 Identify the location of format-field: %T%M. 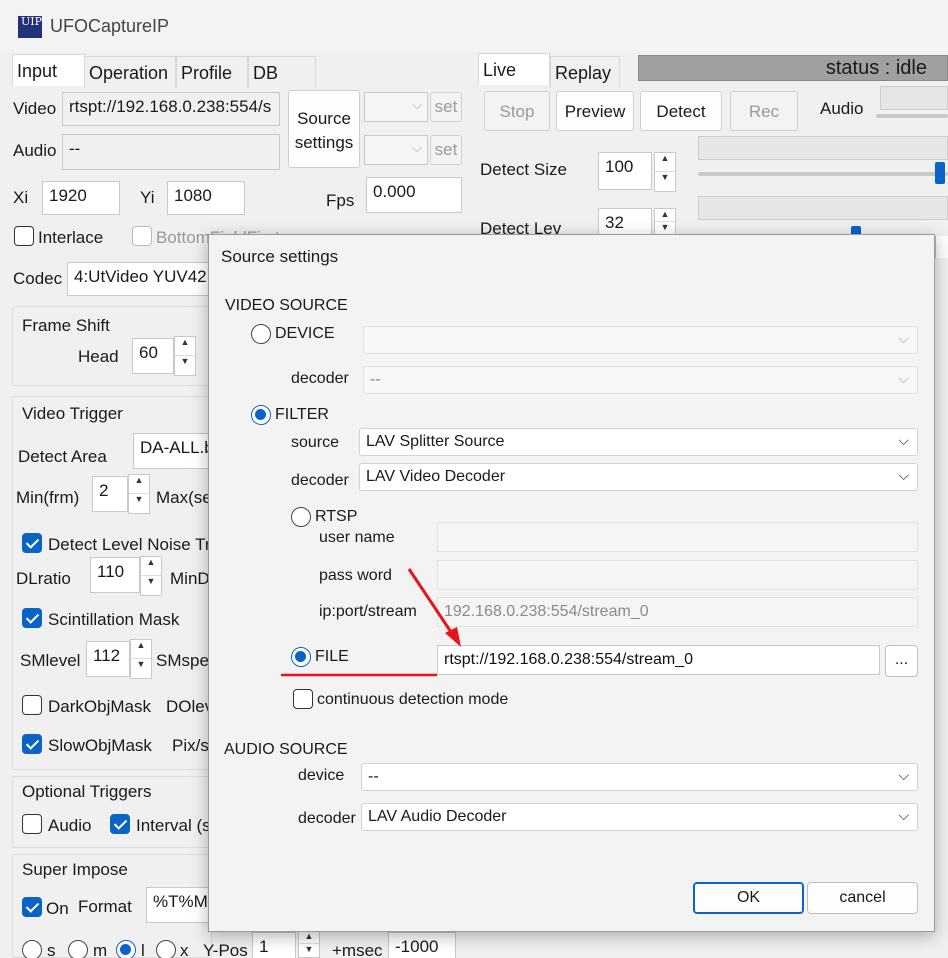
(178, 905).